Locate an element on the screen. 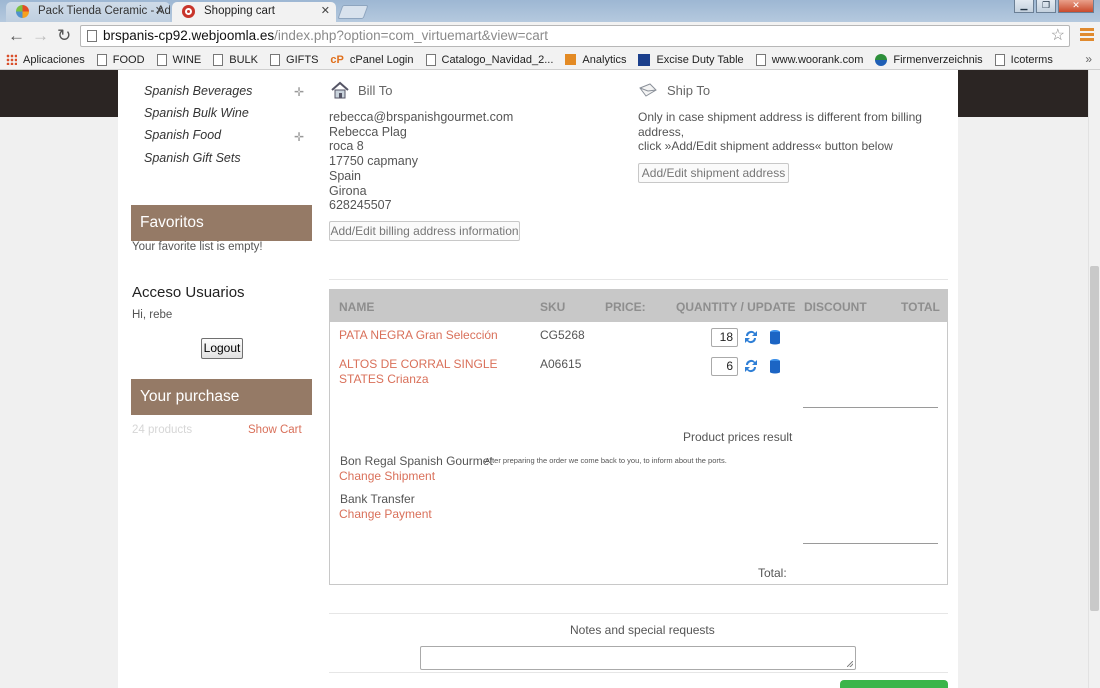 This screenshot has width=1100, height=688. product-link: ALTOS DE CORRAL SINGLE STATES Crianza is located at coordinates (434, 372).